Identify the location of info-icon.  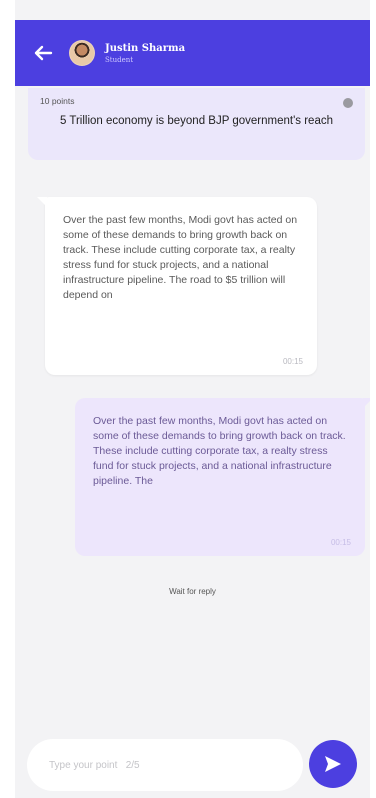
(348, 103).